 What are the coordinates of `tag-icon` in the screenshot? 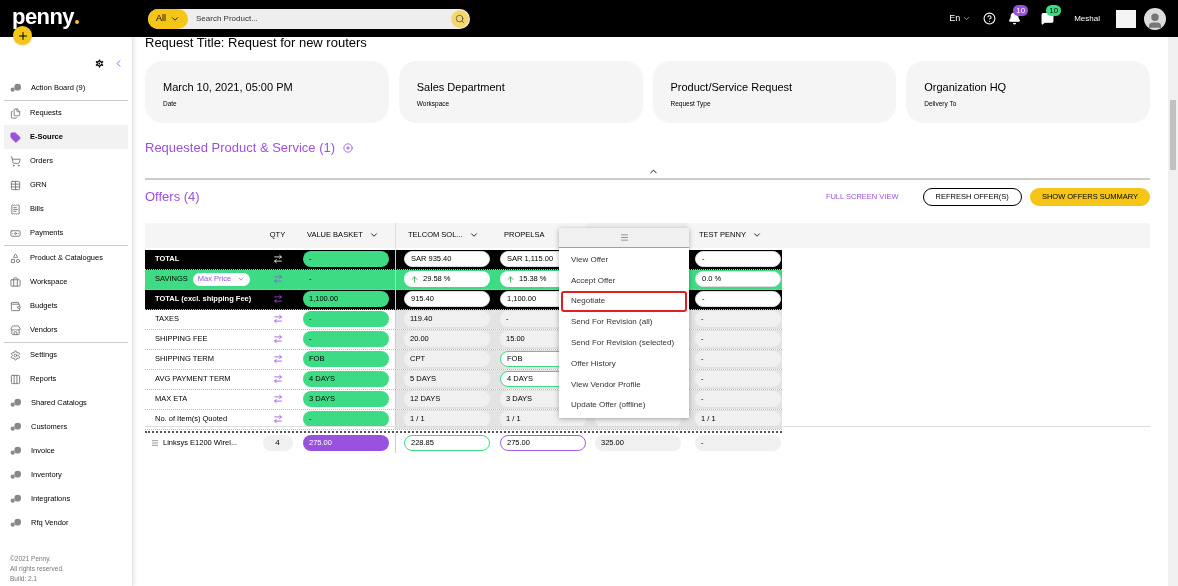 It's located at (15, 137).